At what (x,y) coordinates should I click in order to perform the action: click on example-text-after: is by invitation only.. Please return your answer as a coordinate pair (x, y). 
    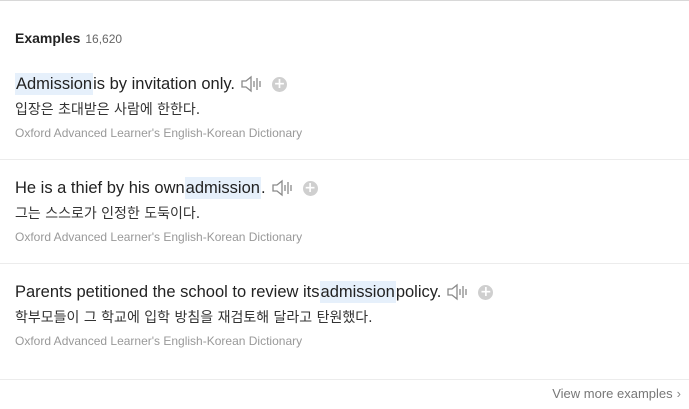
    Looking at the image, I should click on (164, 84).